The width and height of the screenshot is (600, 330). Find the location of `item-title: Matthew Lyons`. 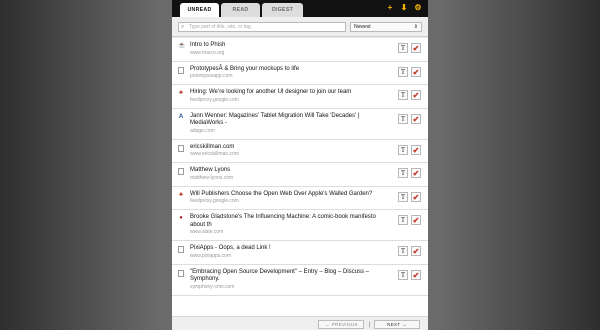

item-title: Matthew Lyons is located at coordinates (289, 171).